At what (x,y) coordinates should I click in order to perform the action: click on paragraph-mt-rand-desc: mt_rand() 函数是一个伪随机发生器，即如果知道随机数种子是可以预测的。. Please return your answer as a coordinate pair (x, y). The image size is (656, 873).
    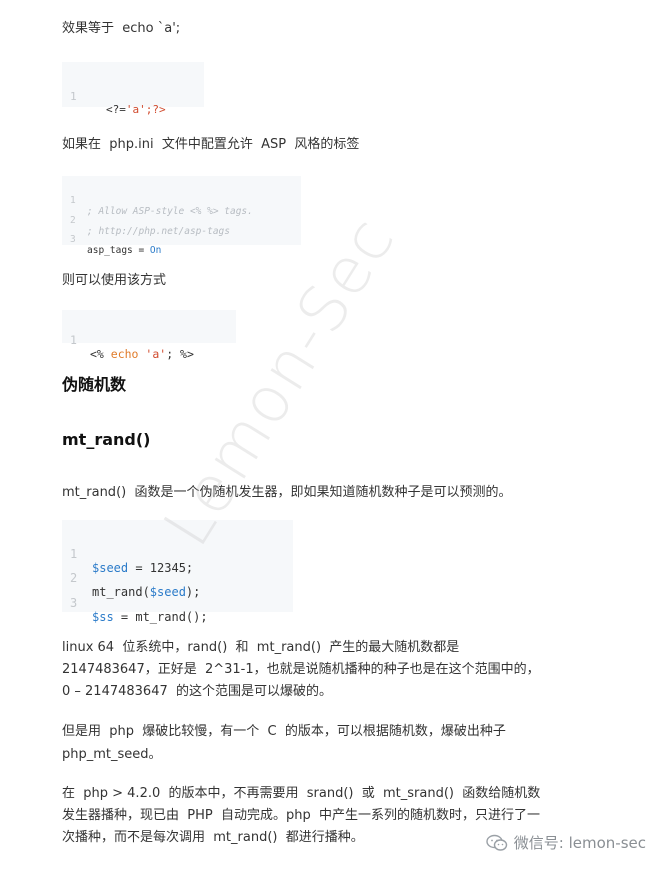
    Looking at the image, I should click on (287, 492).